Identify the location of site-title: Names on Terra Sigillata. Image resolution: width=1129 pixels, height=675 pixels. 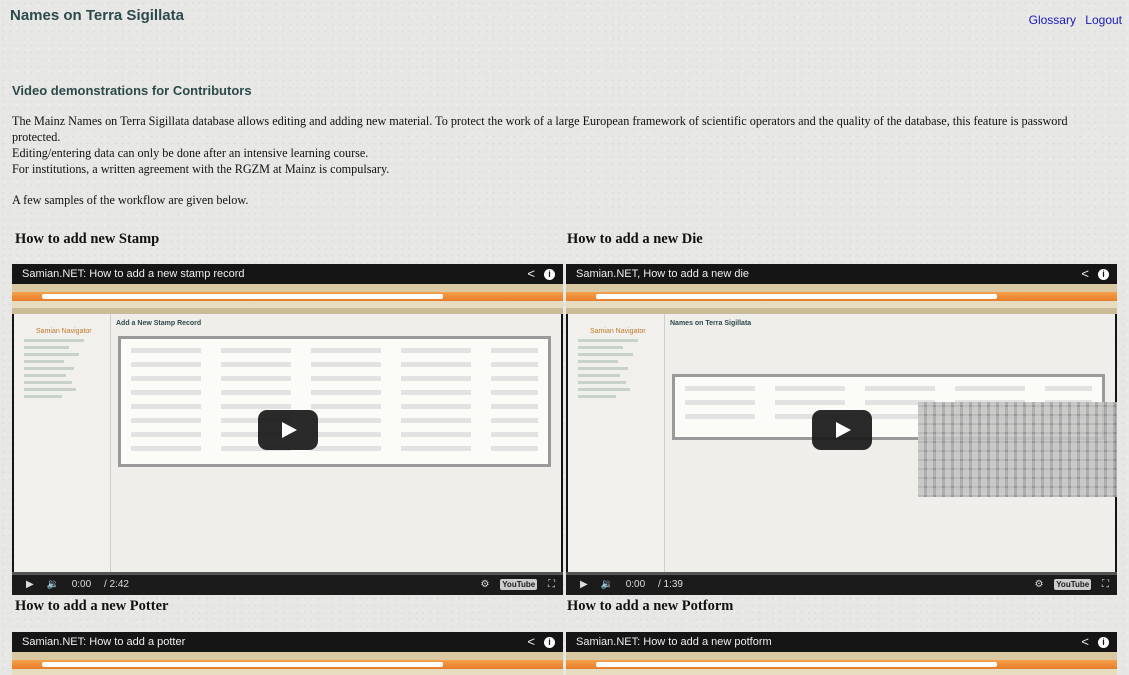
(97, 15).